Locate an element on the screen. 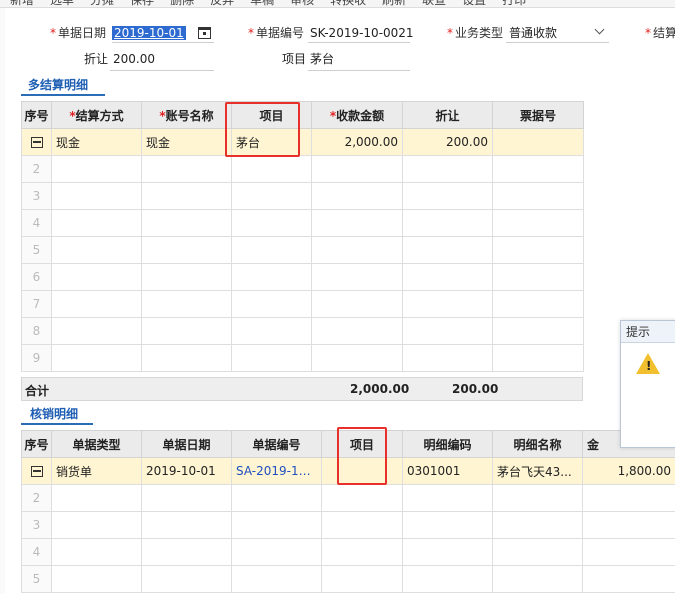  toolbar: 新增 选单 分摊 保存 删除 反弃 单稿 审核 转换收 刷新 联查 设置 打印 is located at coordinates (337, 4).